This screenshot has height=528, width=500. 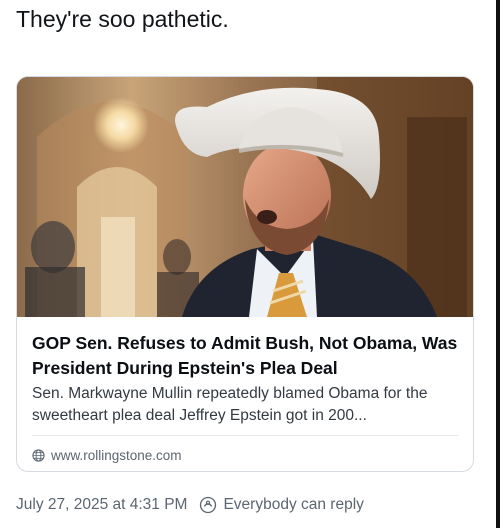 What do you see at coordinates (122, 19) in the screenshot?
I see `post-text: They're soo pathetic.` at bounding box center [122, 19].